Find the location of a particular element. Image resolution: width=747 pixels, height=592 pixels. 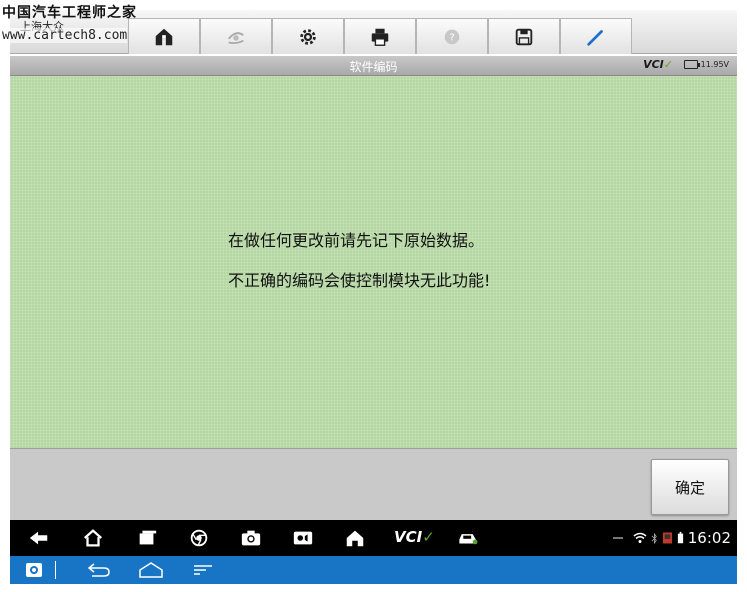

recent-apps-button is located at coordinates (147, 538).